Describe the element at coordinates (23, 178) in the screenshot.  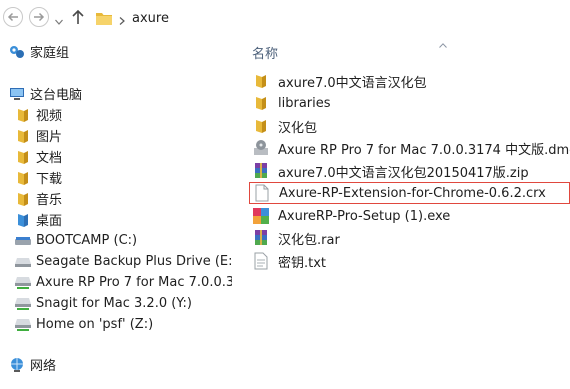
I see `downloads-folder-icon` at that location.